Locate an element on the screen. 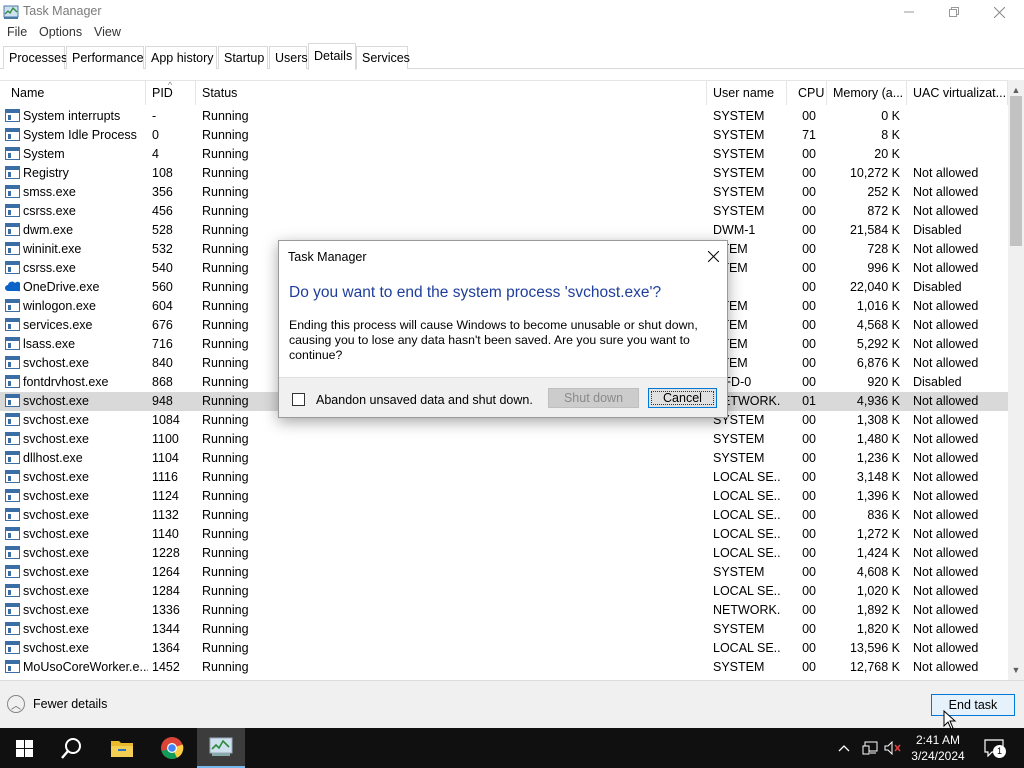 This screenshot has height=768, width=1024. file-explorer-button is located at coordinates (122, 748).